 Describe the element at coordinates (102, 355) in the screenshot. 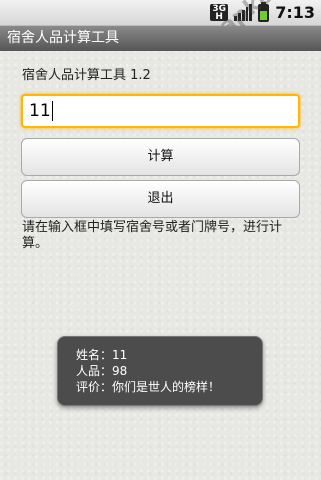

I see `toast-name-line: 姓名：11` at that location.